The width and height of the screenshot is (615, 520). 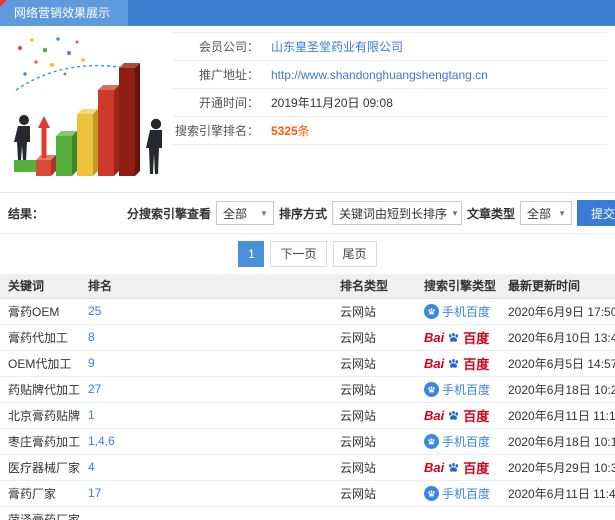 I want to click on growth-chart-illustration, so click(x=88, y=106).